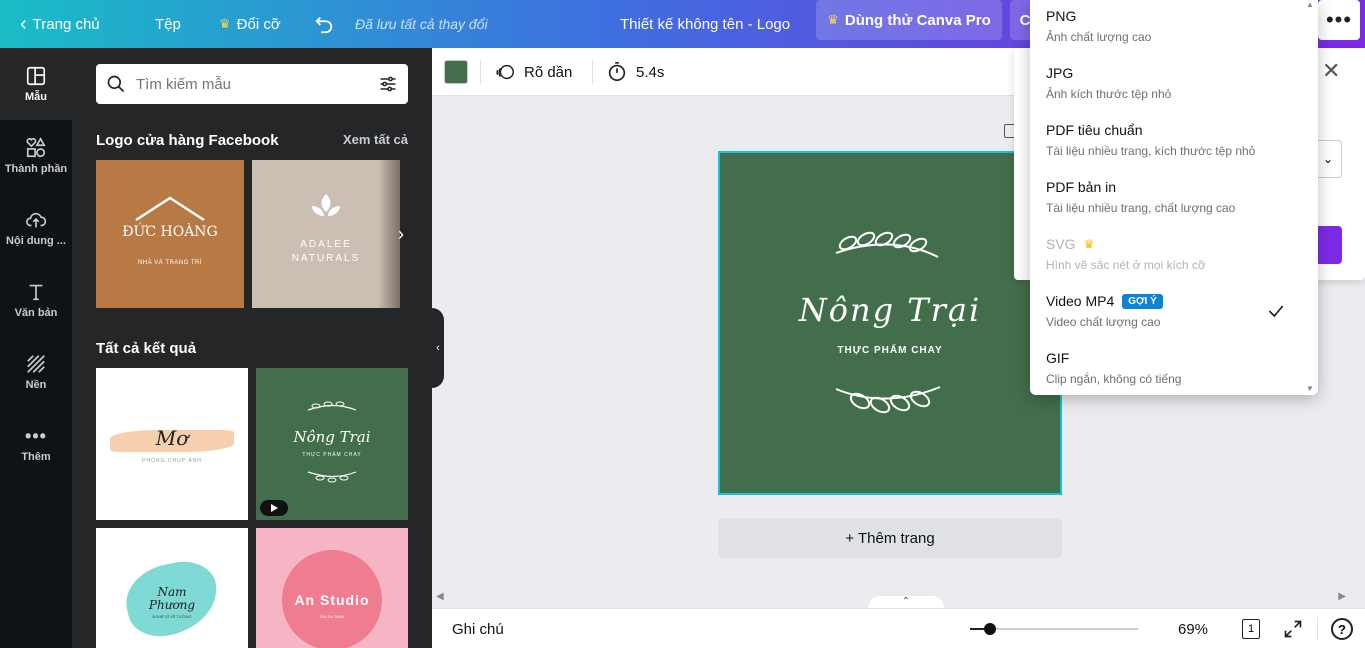 The width and height of the screenshot is (1365, 648). I want to click on undo-button, so click(324, 24).